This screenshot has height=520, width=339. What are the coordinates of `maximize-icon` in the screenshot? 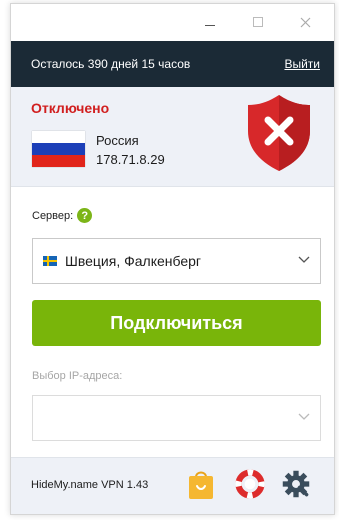 It's located at (258, 22).